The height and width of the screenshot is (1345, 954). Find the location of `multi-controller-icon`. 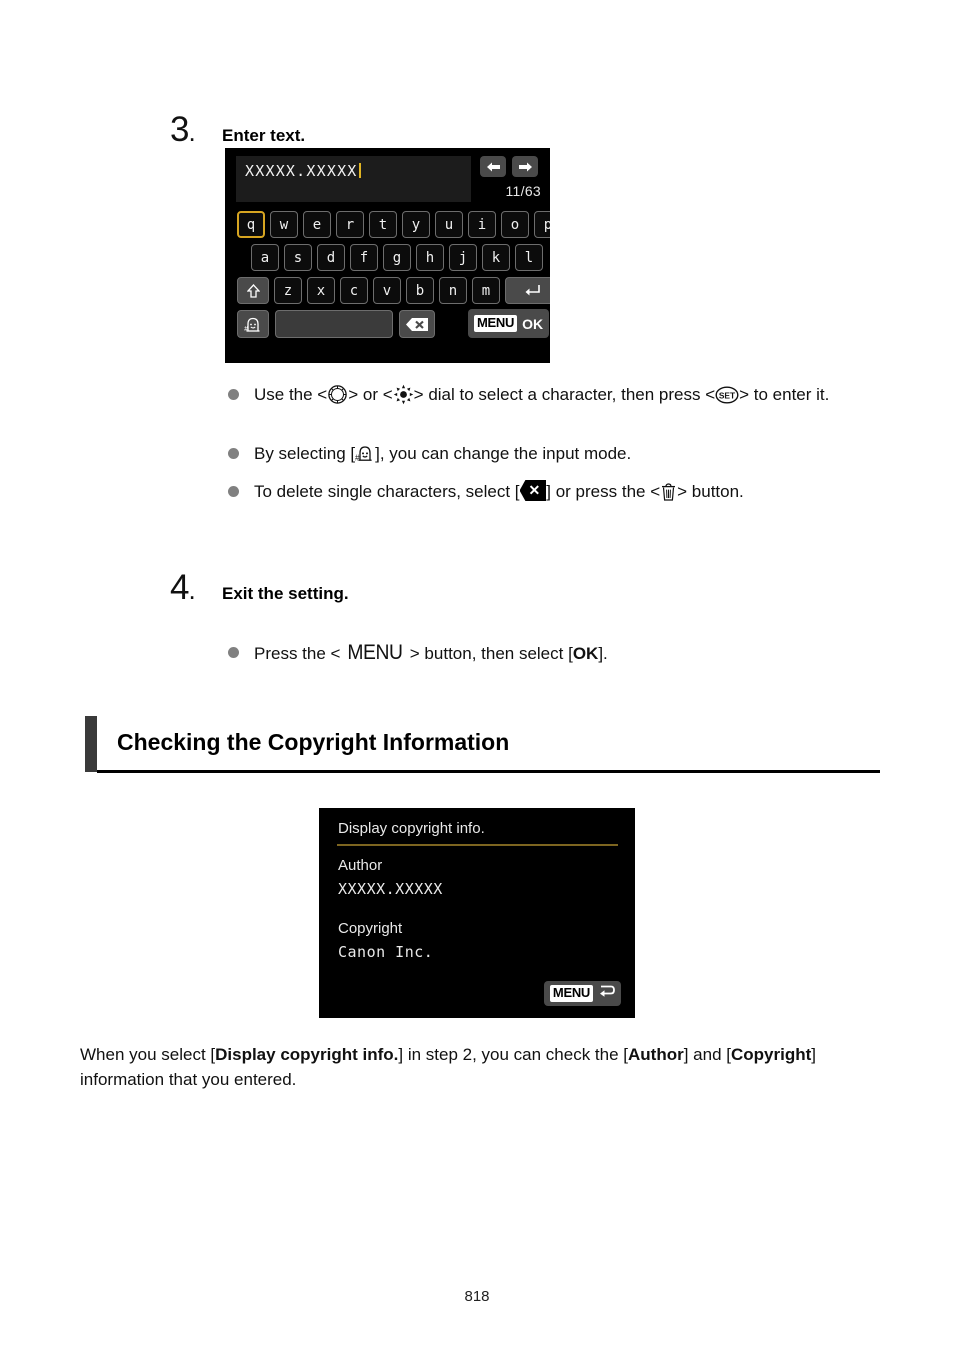

multi-controller-icon is located at coordinates (403, 394).